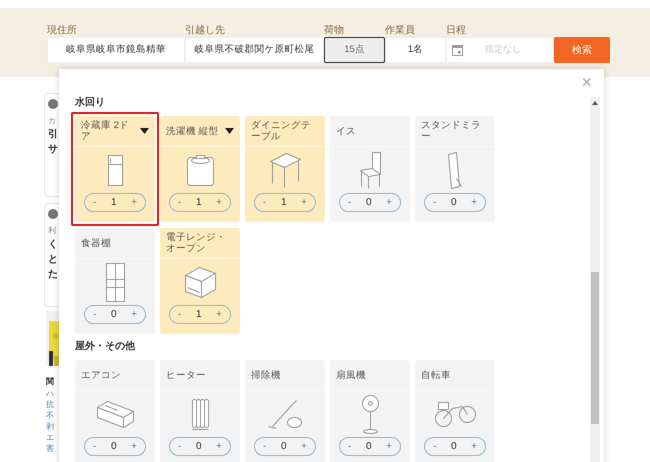  I want to click on item-card: 洗濯機 縦型 - 1 +, so click(200, 169).